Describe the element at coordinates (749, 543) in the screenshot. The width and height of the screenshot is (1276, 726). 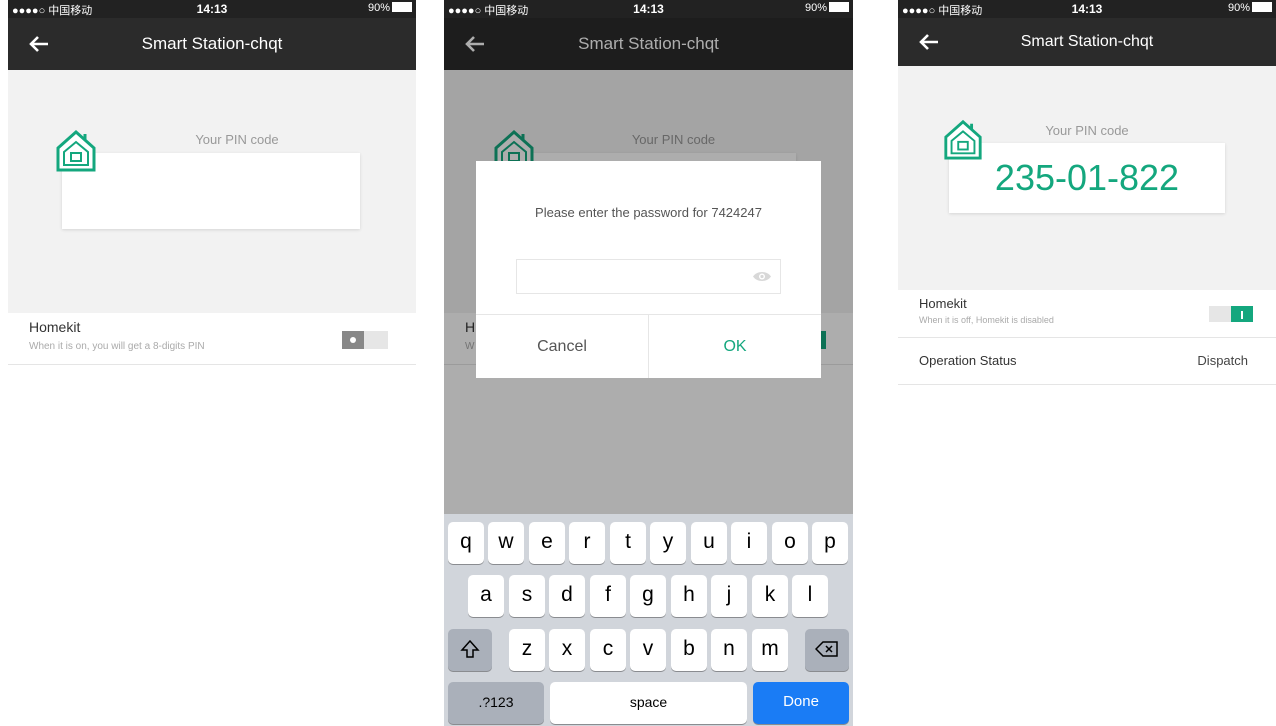
I see `key-i: i` at that location.